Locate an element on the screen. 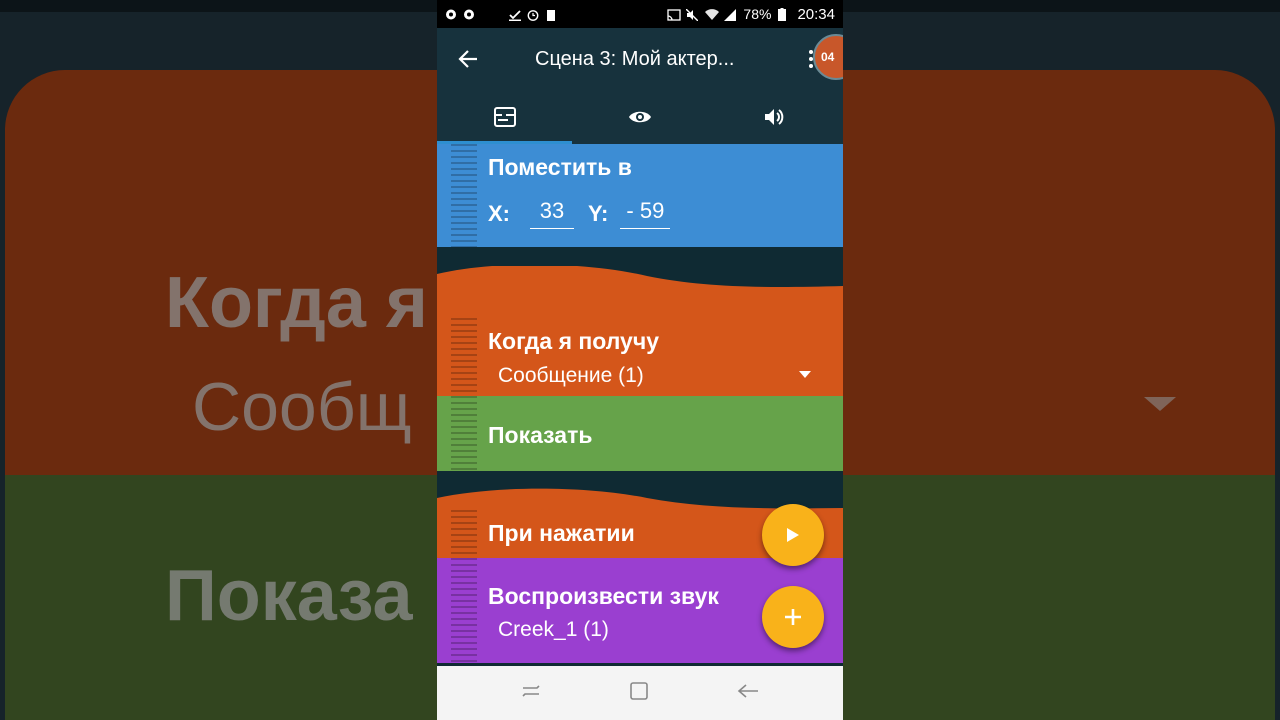 The image size is (1280, 720). bg-text-when: Когда я is located at coordinates (296, 303).